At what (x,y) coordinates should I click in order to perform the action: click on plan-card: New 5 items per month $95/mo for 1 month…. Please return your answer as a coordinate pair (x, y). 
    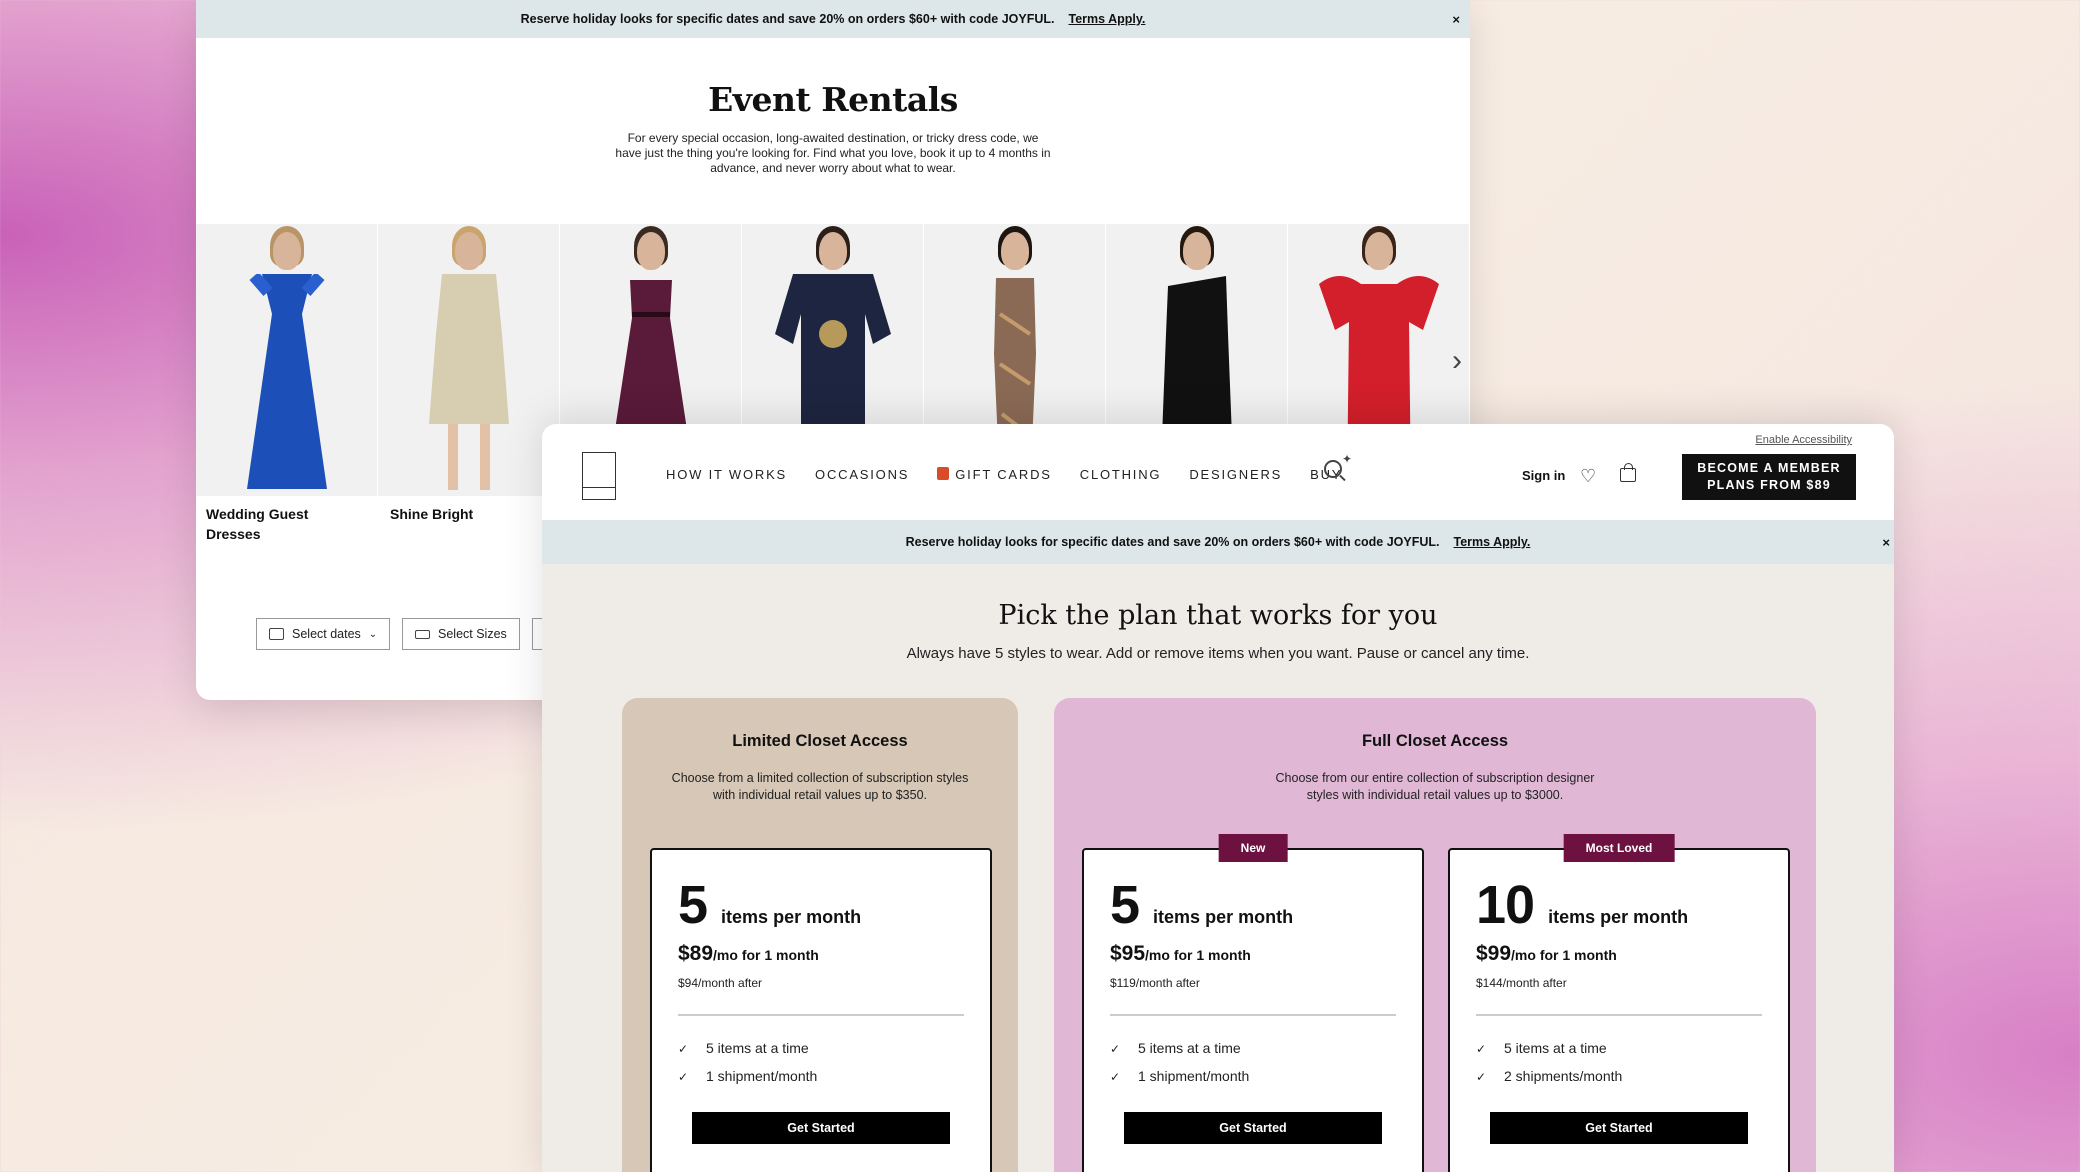
    Looking at the image, I should click on (1253, 1003).